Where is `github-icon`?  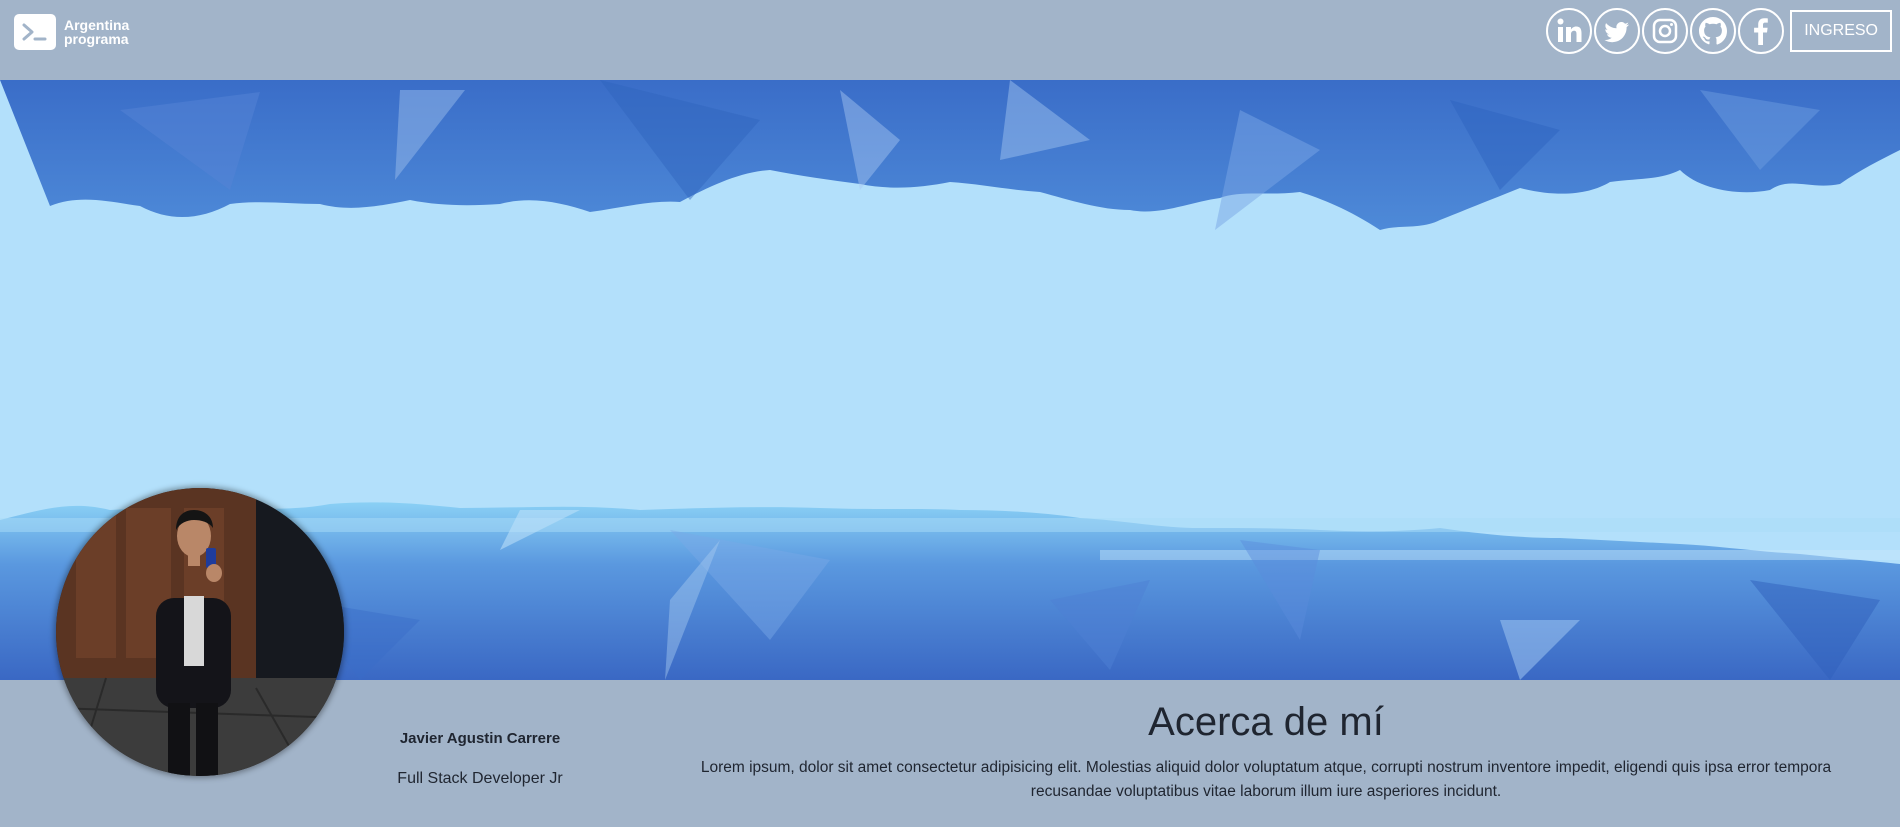
github-icon is located at coordinates (1713, 31).